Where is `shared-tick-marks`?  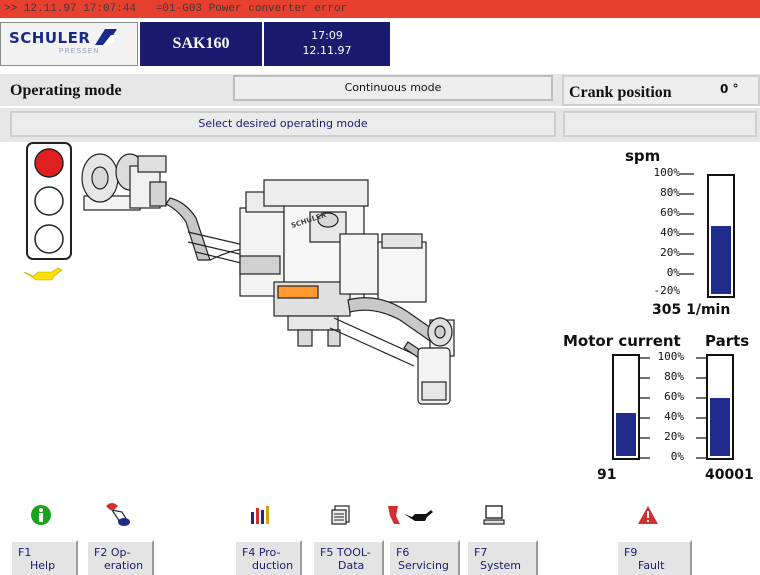 shared-tick-marks is located at coordinates (673, 408).